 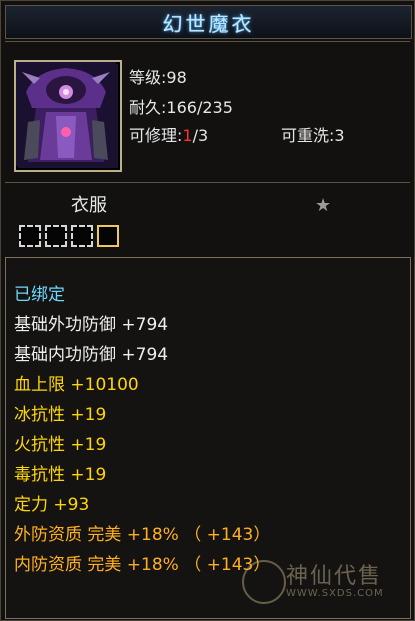 I want to click on item-category-section: 衣服 ★, so click(x=207, y=218).